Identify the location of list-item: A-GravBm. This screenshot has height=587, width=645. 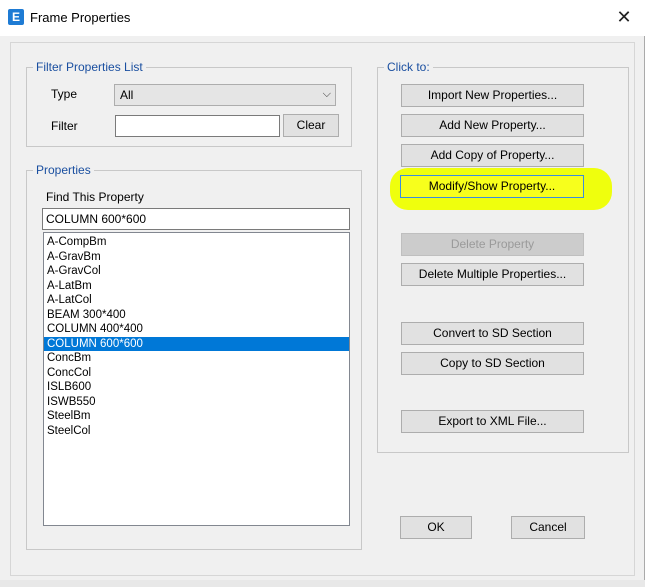
(196, 257).